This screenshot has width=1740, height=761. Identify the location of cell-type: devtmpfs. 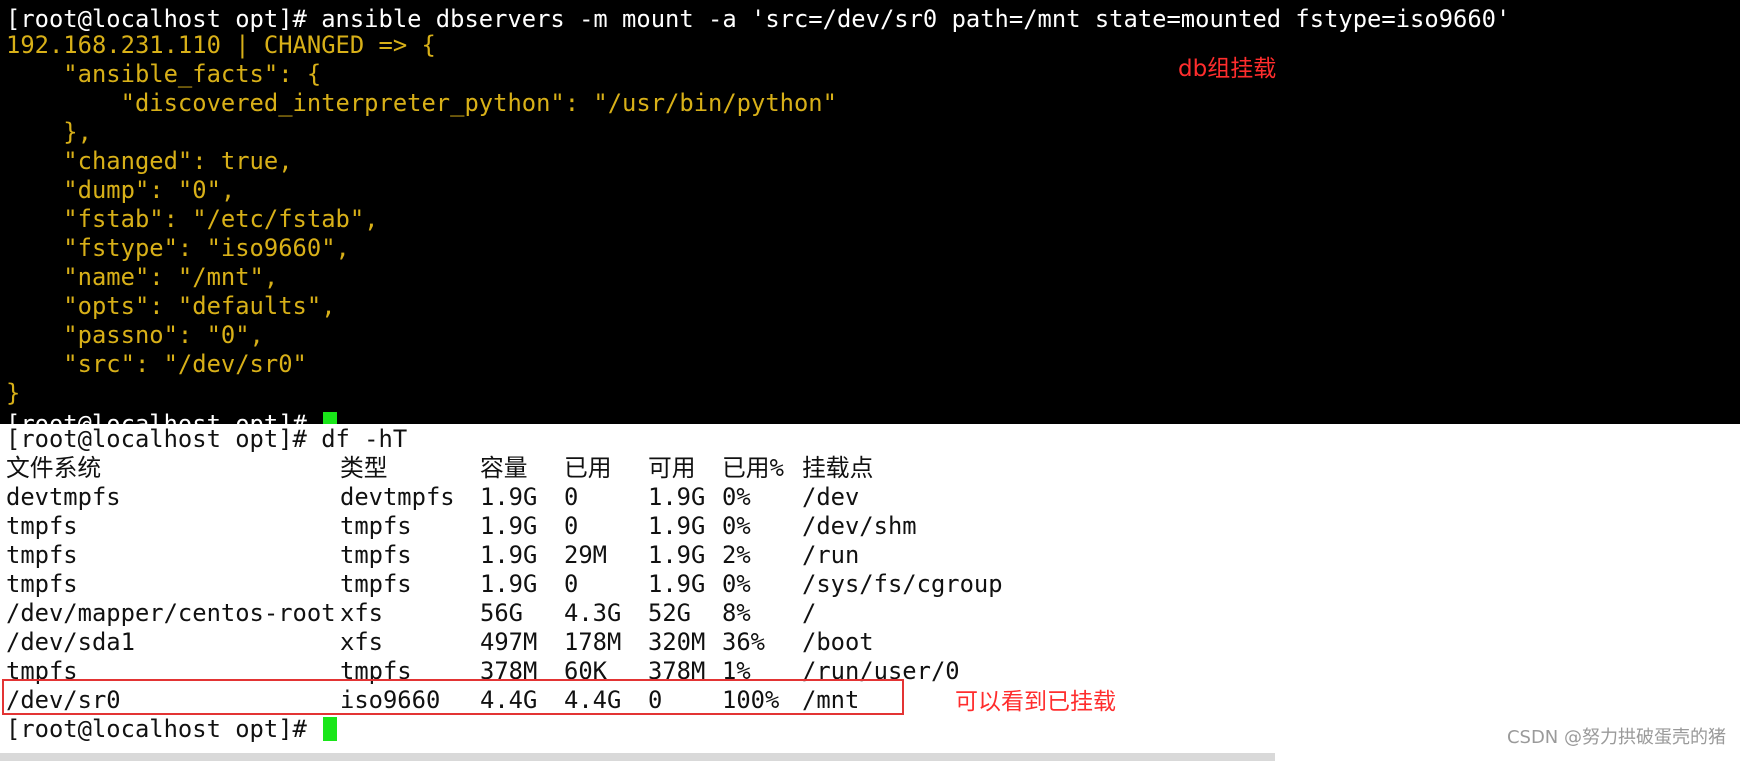
(397, 497).